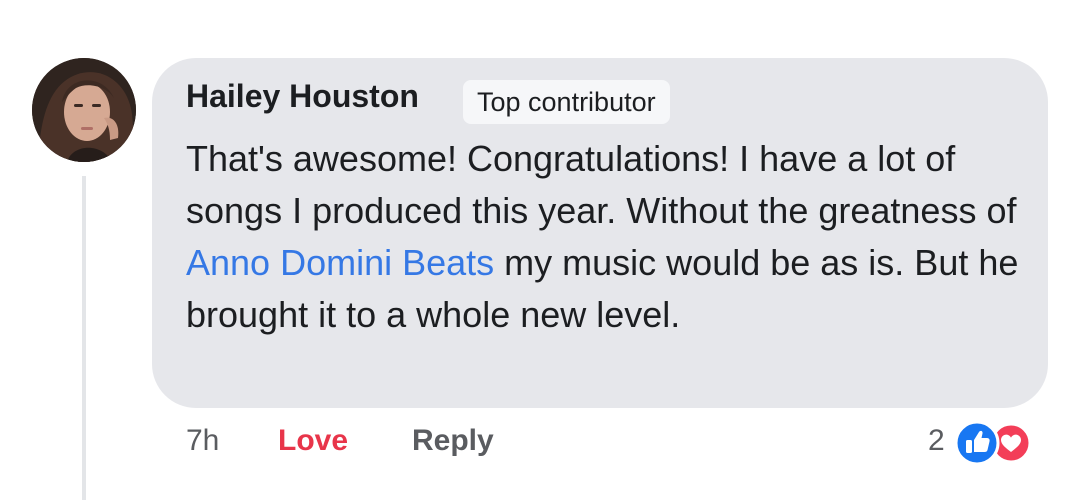 The width and height of the screenshot is (1080, 500). What do you see at coordinates (302, 96) in the screenshot?
I see `comment-author-name: Hailey Houston` at bounding box center [302, 96].